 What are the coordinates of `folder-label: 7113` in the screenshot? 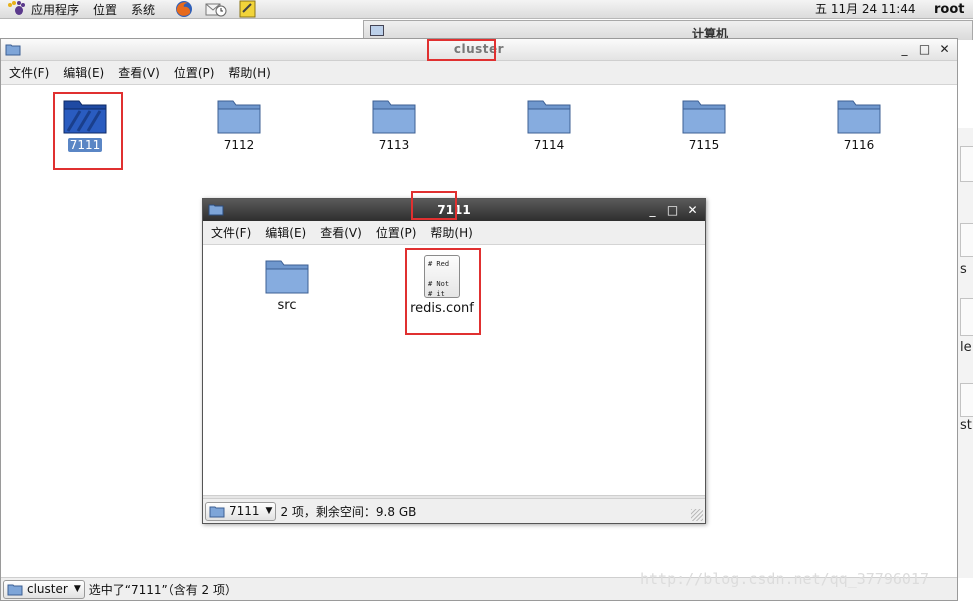 It's located at (394, 145).